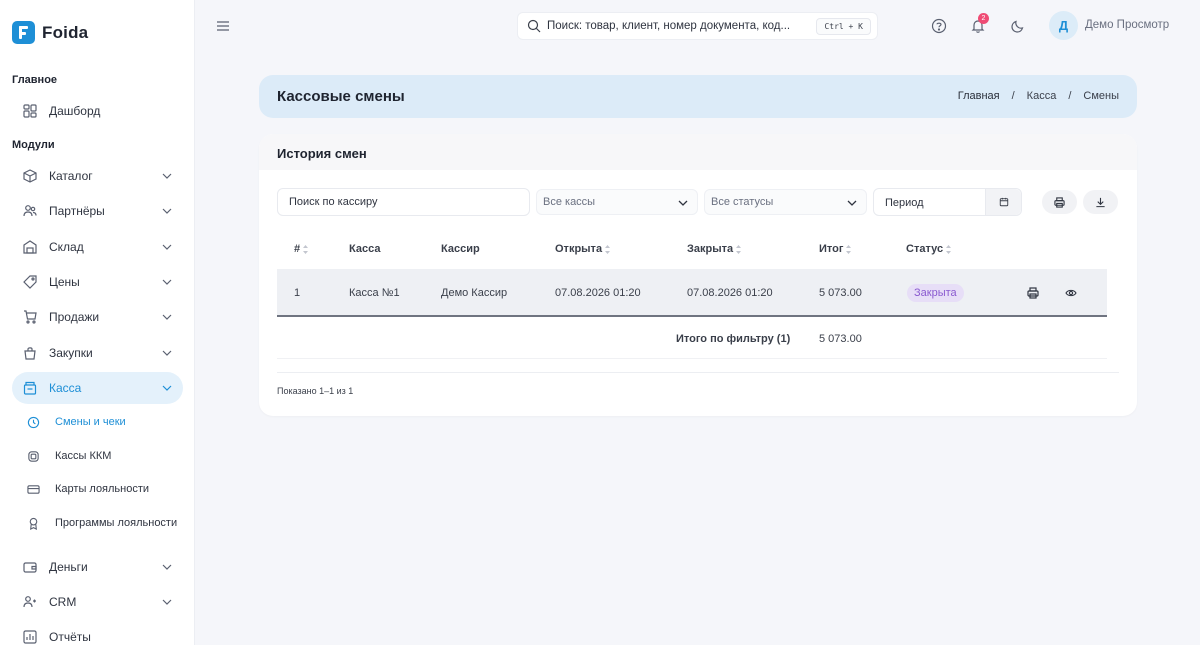  Describe the element at coordinates (97, 353) in the screenshot. I see `sidebar-item-purchases: Закупки` at that location.